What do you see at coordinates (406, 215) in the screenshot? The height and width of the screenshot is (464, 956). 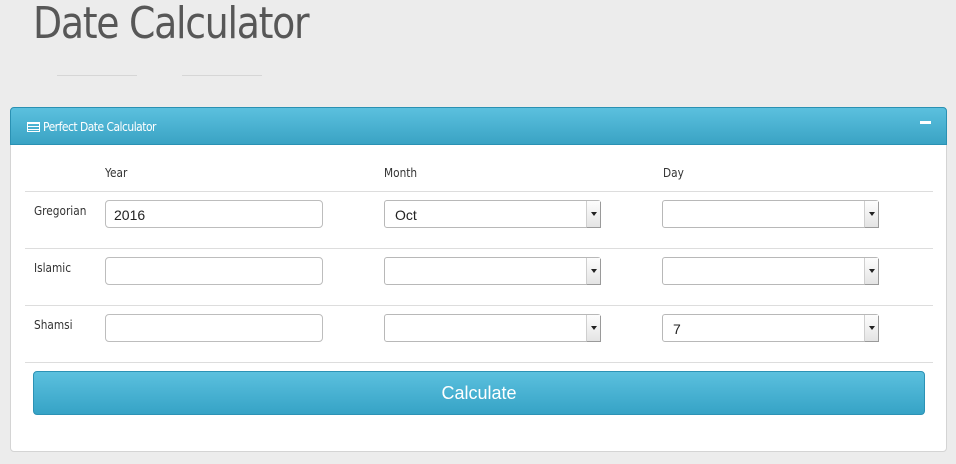 I see `gregorian-month-value: Oct` at bounding box center [406, 215].